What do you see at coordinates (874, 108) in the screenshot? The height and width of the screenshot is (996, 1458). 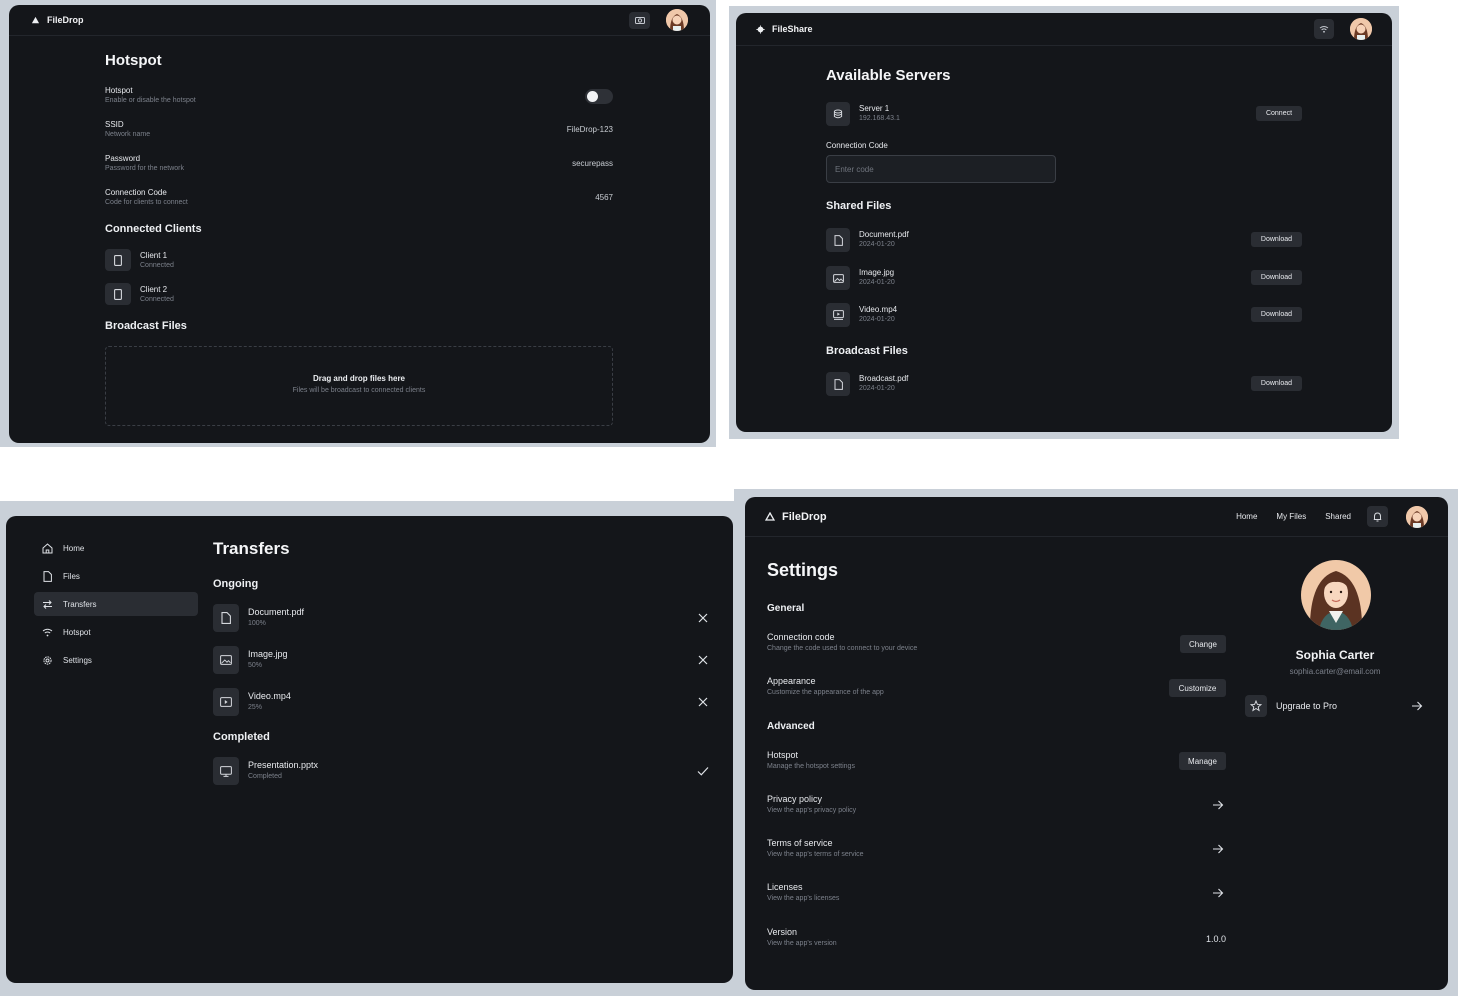 I see `server-name: Server 1` at bounding box center [874, 108].